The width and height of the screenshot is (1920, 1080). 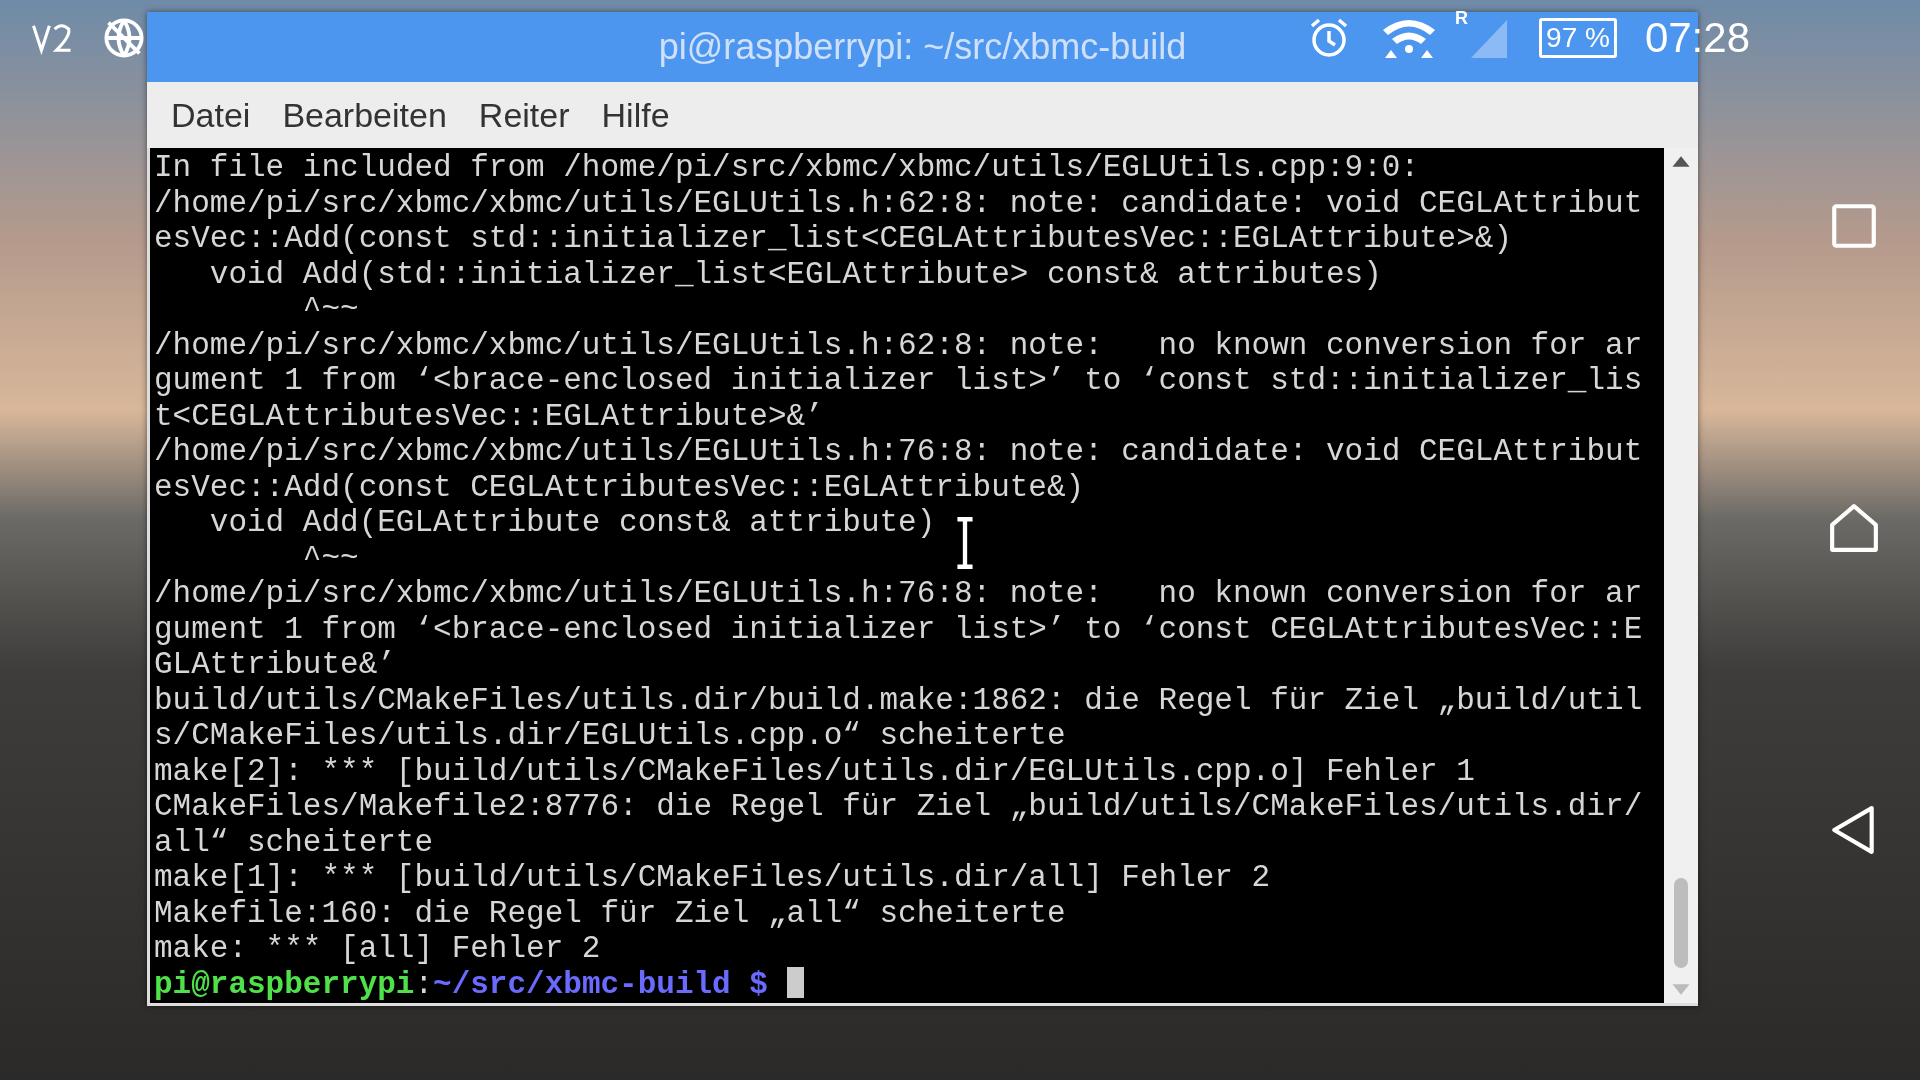 I want to click on battery-indicator: 97 %, so click(x=1578, y=38).